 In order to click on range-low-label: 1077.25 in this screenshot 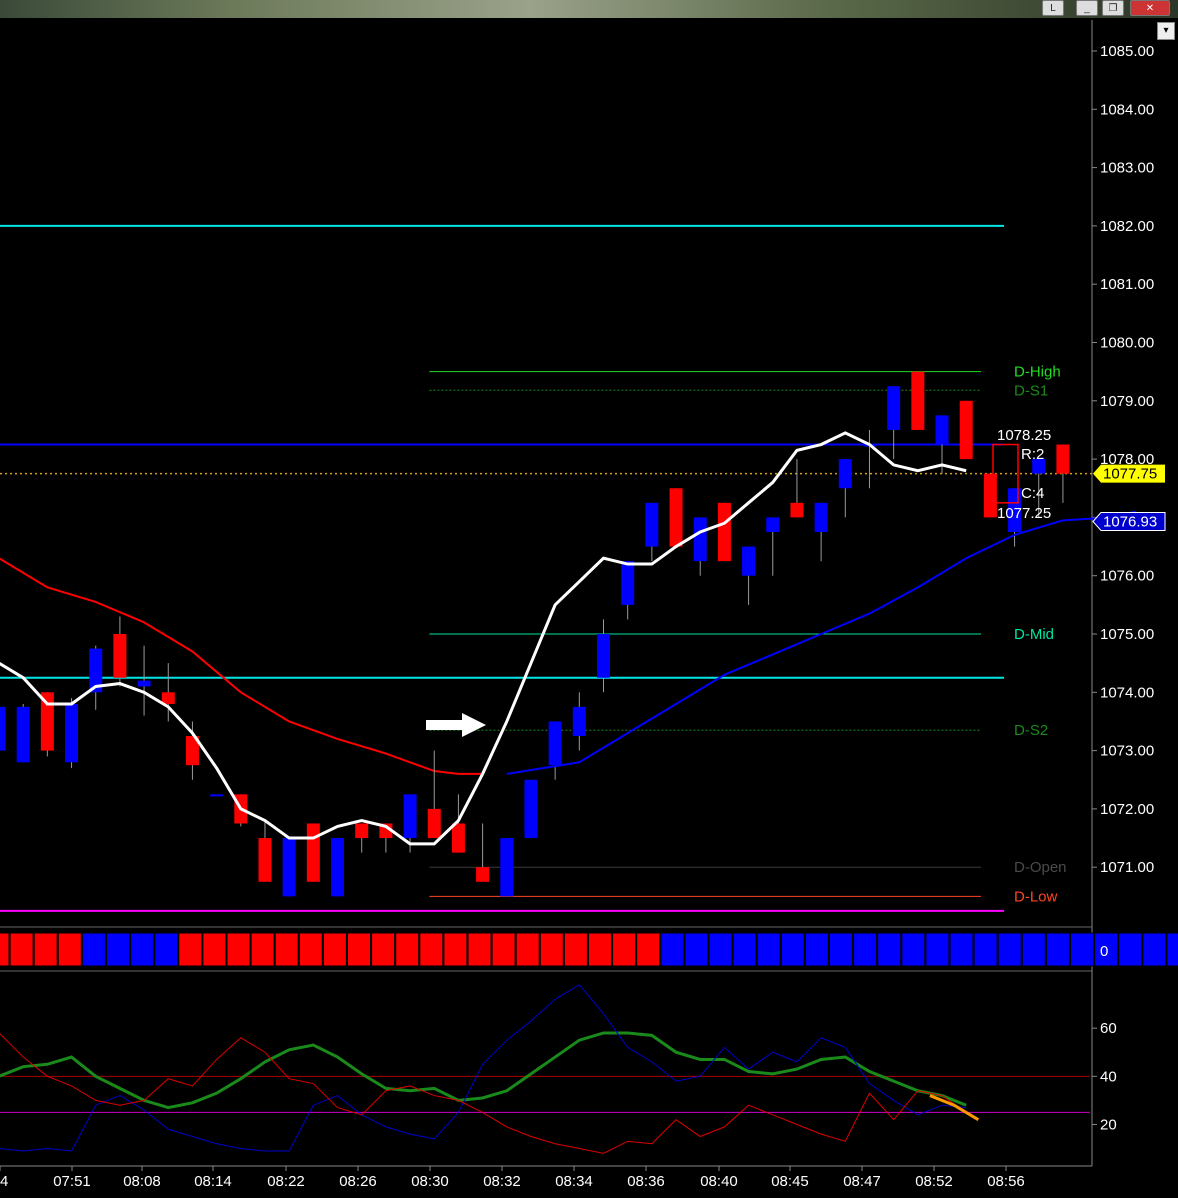, I will do `click(1024, 513)`.